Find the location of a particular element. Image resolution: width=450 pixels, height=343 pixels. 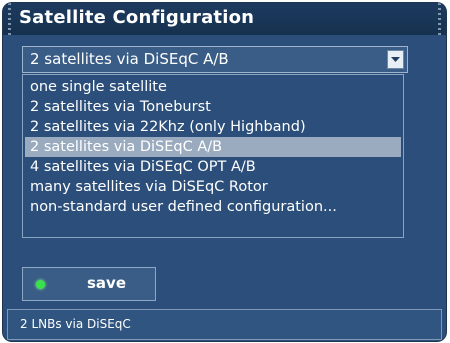

list-item-22khz: 2 satellites via 22Khz (only Highband) is located at coordinates (213, 127).